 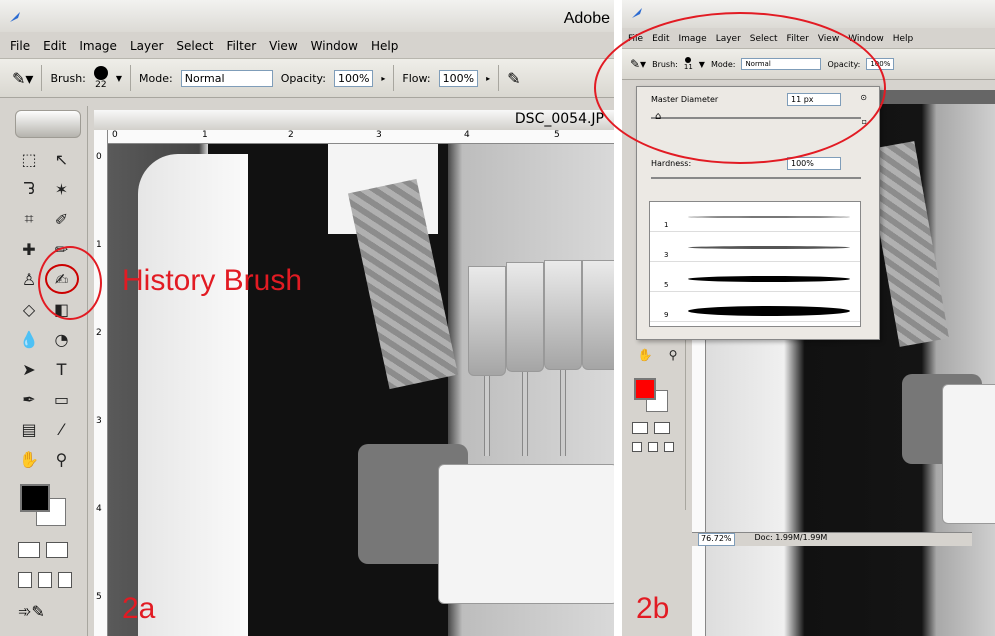 What do you see at coordinates (29, 309) in the screenshot?
I see `eraser-icon: ◇` at bounding box center [29, 309].